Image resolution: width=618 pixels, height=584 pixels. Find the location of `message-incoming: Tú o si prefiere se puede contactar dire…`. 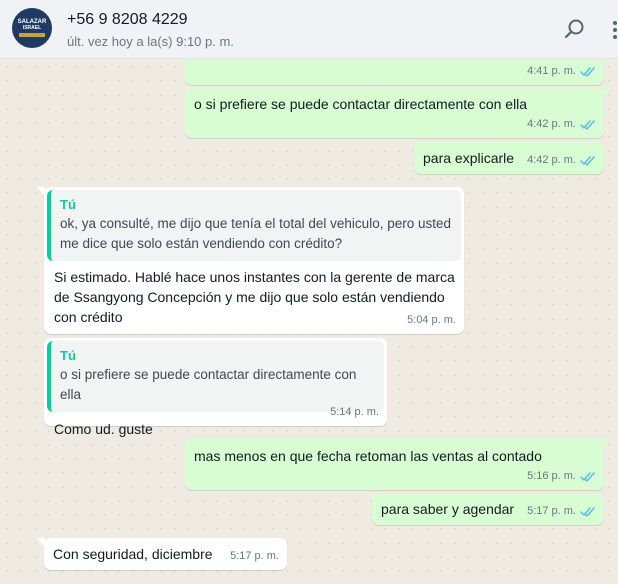

message-incoming: Tú o si prefiere se puede contactar dire… is located at coordinates (215, 387).